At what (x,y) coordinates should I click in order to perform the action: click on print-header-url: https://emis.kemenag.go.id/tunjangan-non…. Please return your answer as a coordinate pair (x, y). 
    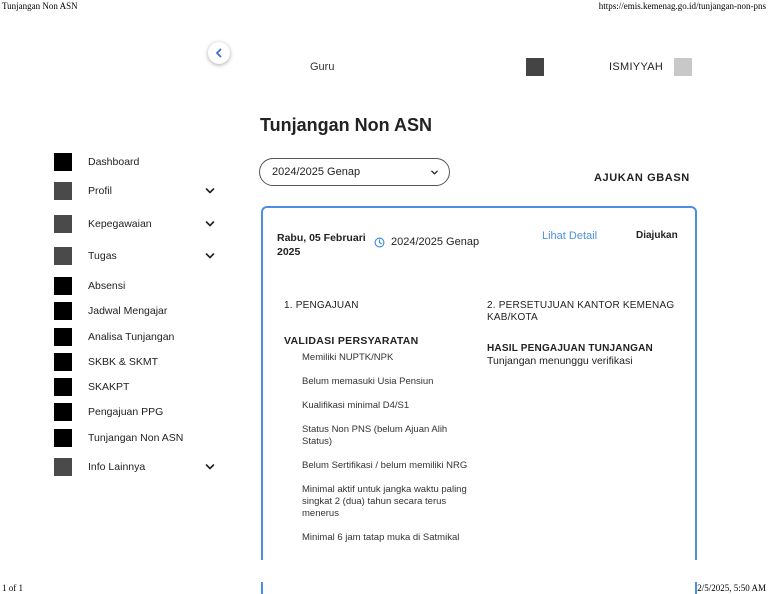
    Looking at the image, I should click on (682, 6).